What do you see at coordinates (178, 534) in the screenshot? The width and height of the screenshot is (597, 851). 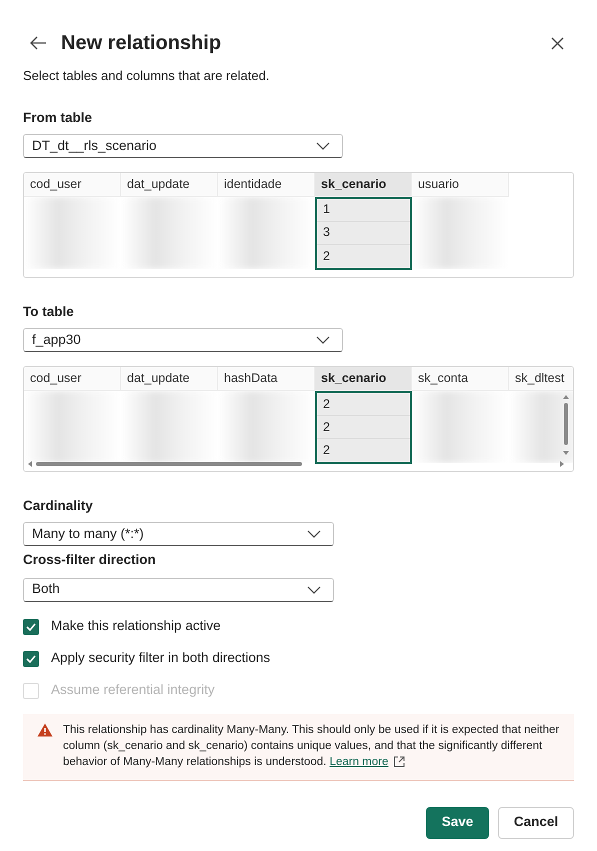 I see `cardinality-dropdown: Many to many (*:*)` at bounding box center [178, 534].